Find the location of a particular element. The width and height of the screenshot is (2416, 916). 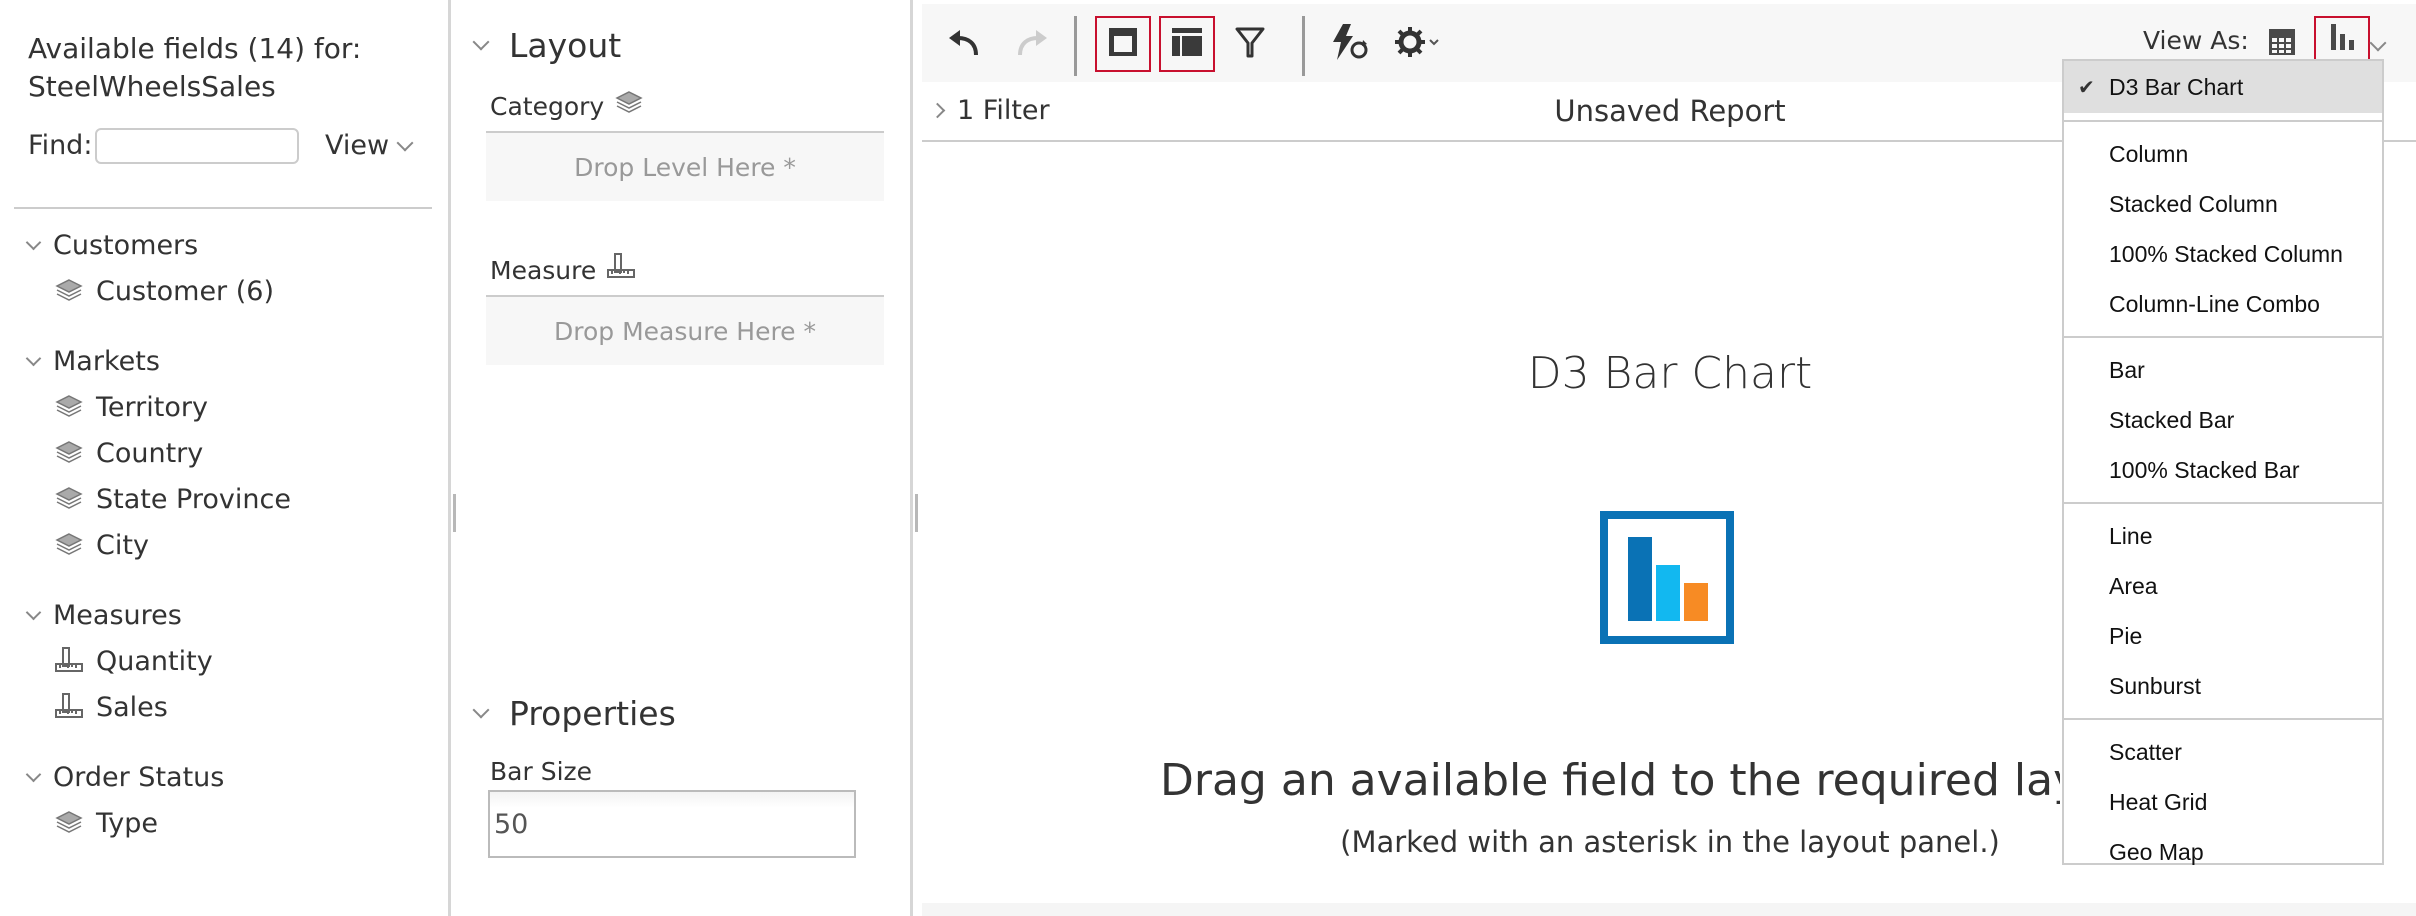

settings-button is located at coordinates (1418, 44).